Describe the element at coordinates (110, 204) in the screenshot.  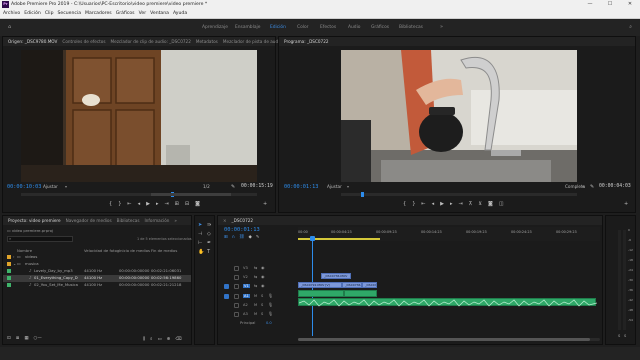
I see `mark-in-icon: {` at that location.